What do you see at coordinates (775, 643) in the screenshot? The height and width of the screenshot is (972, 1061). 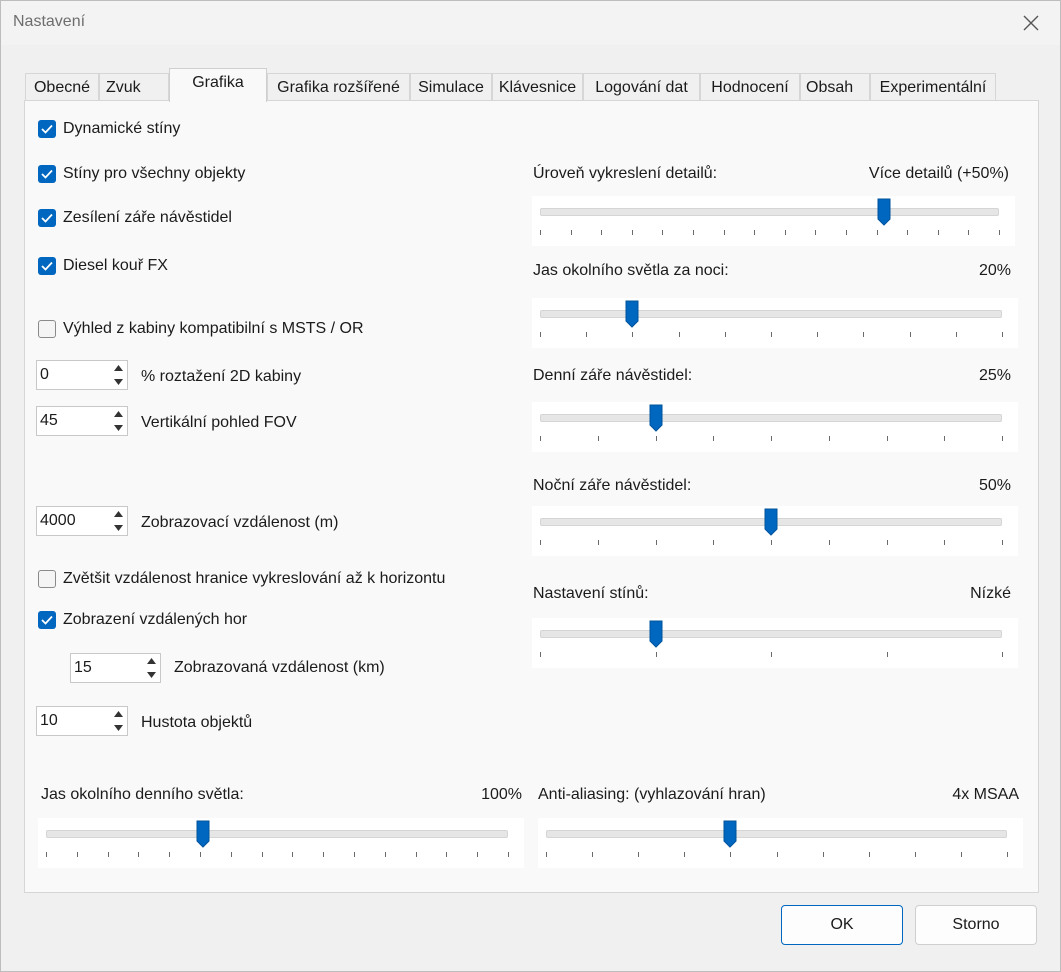 I see `shadow-quality-slider` at bounding box center [775, 643].